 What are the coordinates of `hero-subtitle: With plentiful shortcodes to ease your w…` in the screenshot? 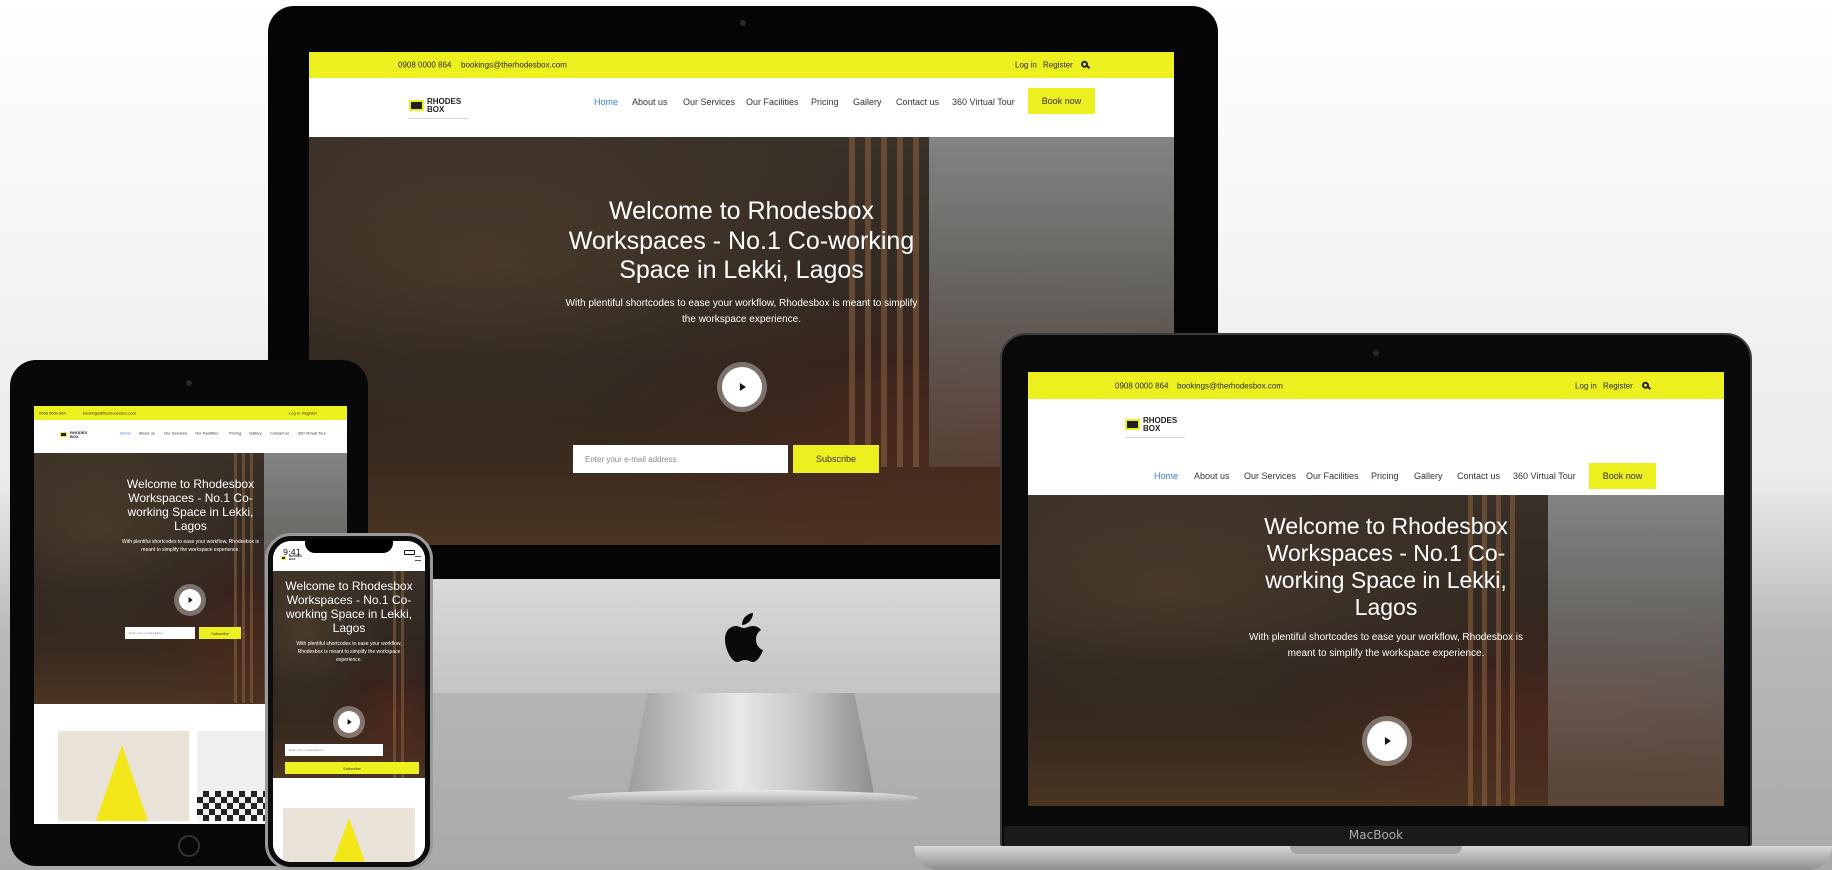 It's located at (741, 311).